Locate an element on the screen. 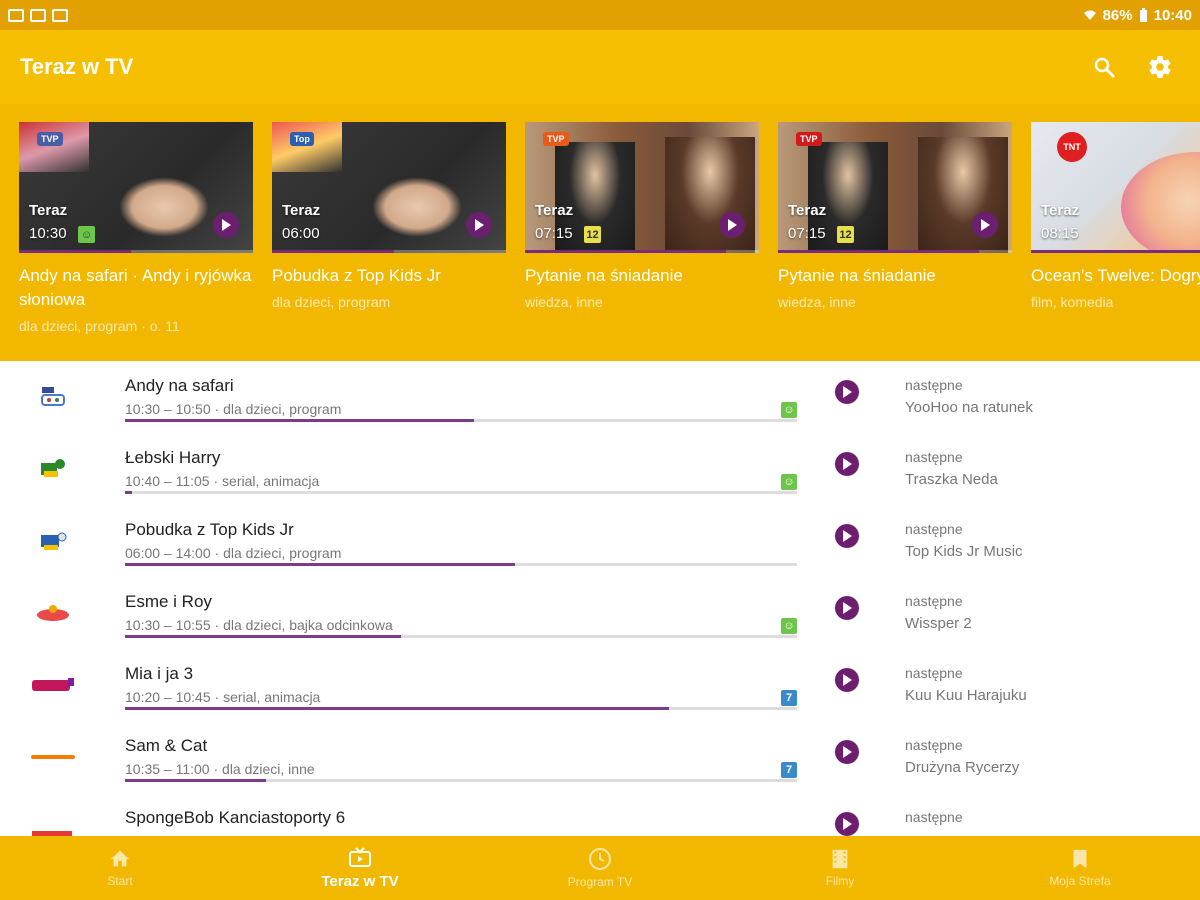 Image resolution: width=1200 pixels, height=900 pixels. search-icon is located at coordinates (1104, 67).